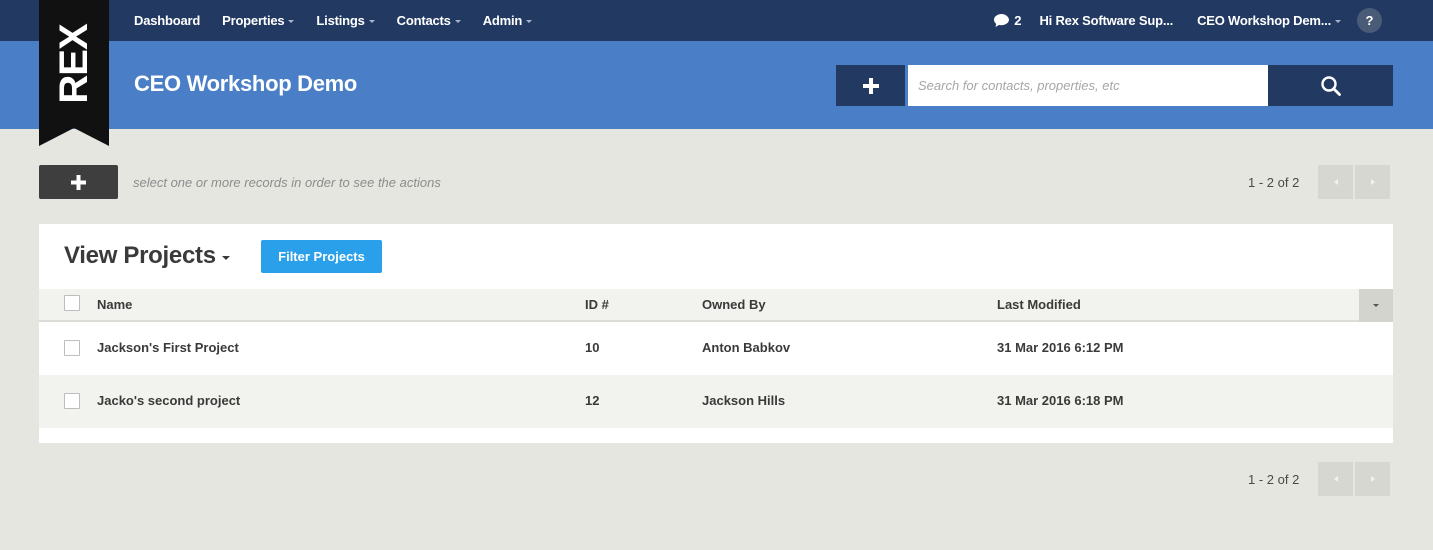 Image resolution: width=1433 pixels, height=550 pixels. I want to click on cell-name: Jackson's First Project, so click(168, 347).